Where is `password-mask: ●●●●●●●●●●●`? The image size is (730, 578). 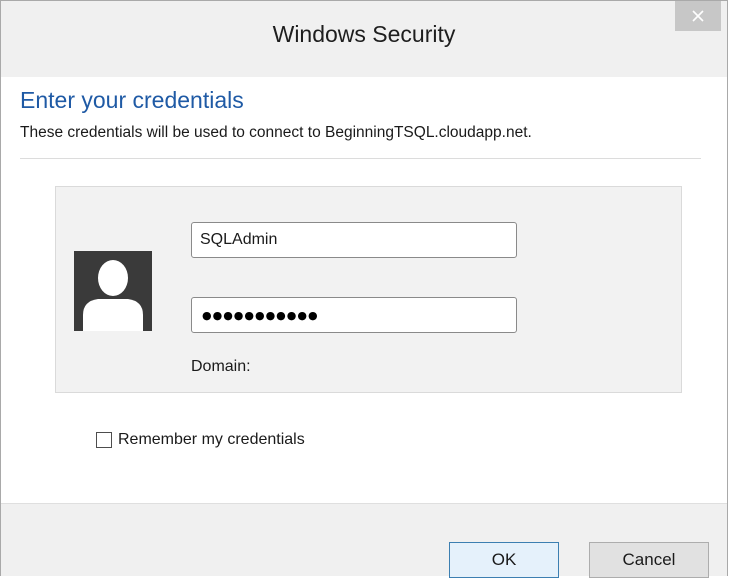 password-mask: ●●●●●●●●●●● is located at coordinates (260, 315).